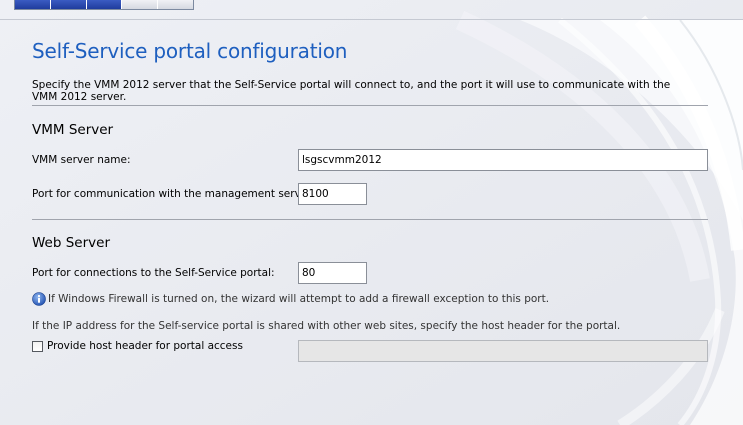 The width and height of the screenshot is (743, 425). I want to click on host-header-checkbox-label: Provide host header for portal access, so click(145, 346).